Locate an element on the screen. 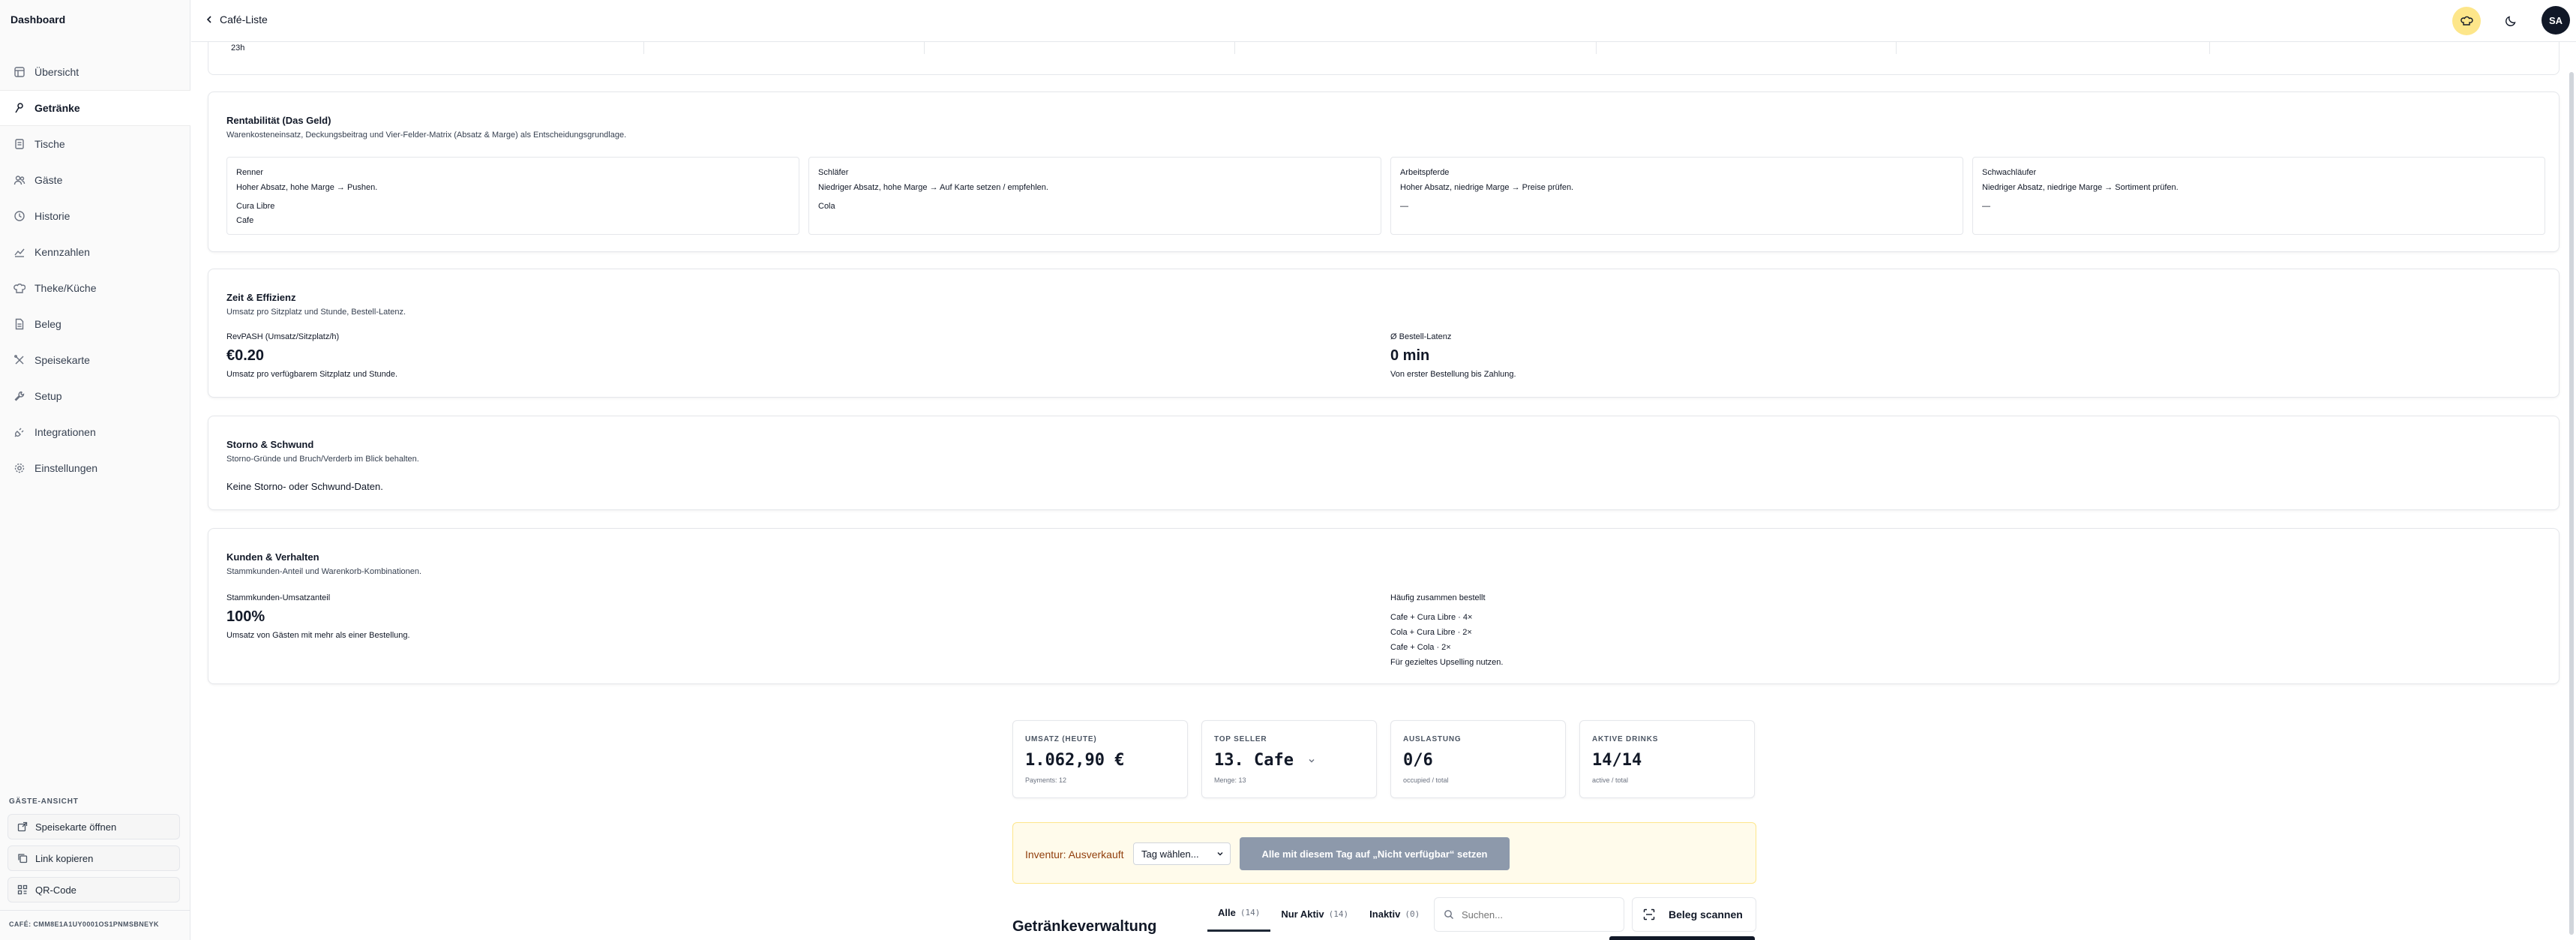  copy-link-button: Link kopieren is located at coordinates (94, 858).